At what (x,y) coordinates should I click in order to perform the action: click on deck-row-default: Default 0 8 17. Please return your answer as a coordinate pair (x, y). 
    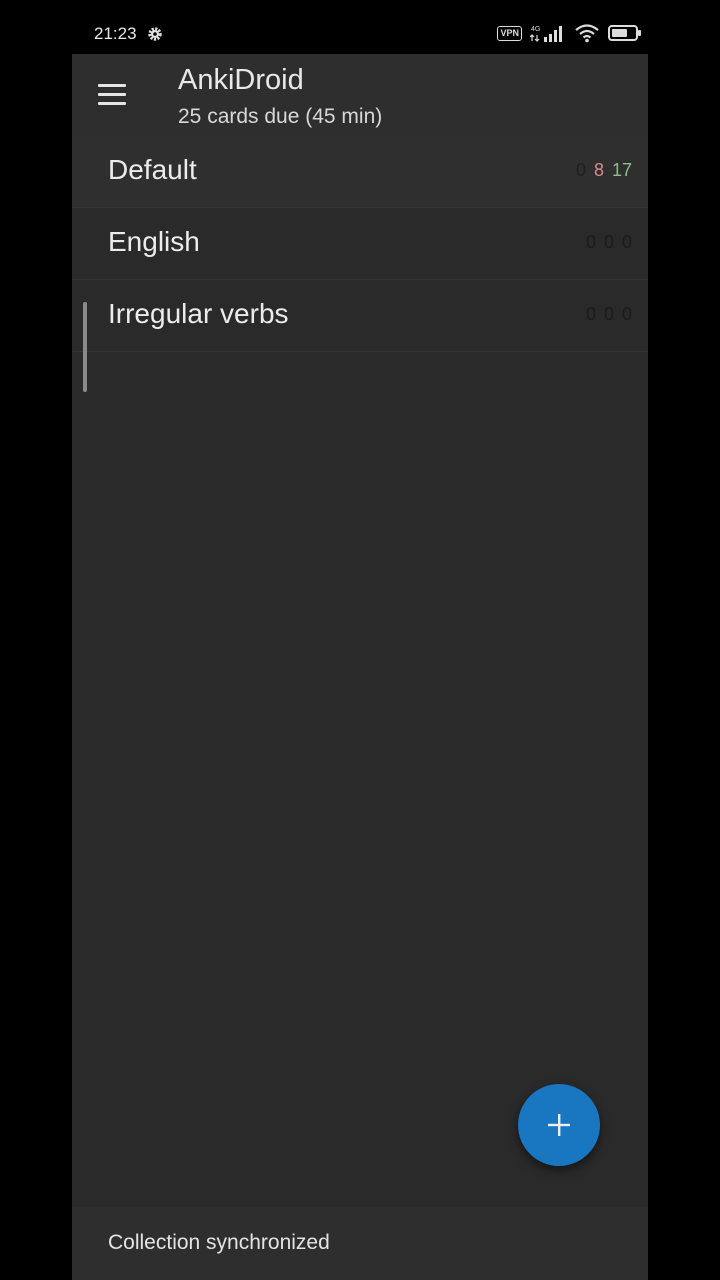
    Looking at the image, I should click on (360, 172).